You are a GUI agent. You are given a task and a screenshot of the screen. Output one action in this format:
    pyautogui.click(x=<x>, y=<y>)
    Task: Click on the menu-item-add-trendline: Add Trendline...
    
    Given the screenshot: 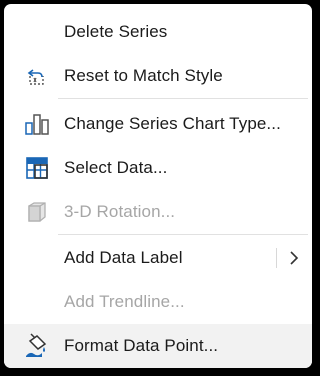 What is the action you would take?
    pyautogui.click(x=158, y=302)
    